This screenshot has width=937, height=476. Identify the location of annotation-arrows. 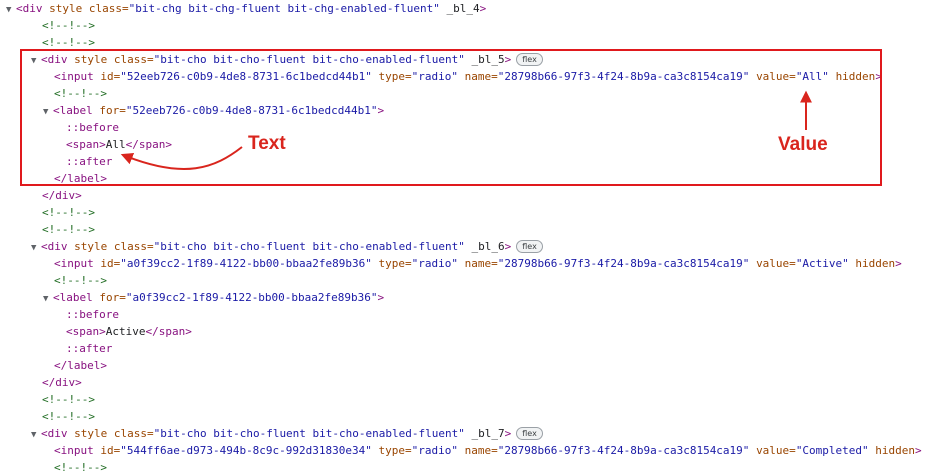
(466, 130).